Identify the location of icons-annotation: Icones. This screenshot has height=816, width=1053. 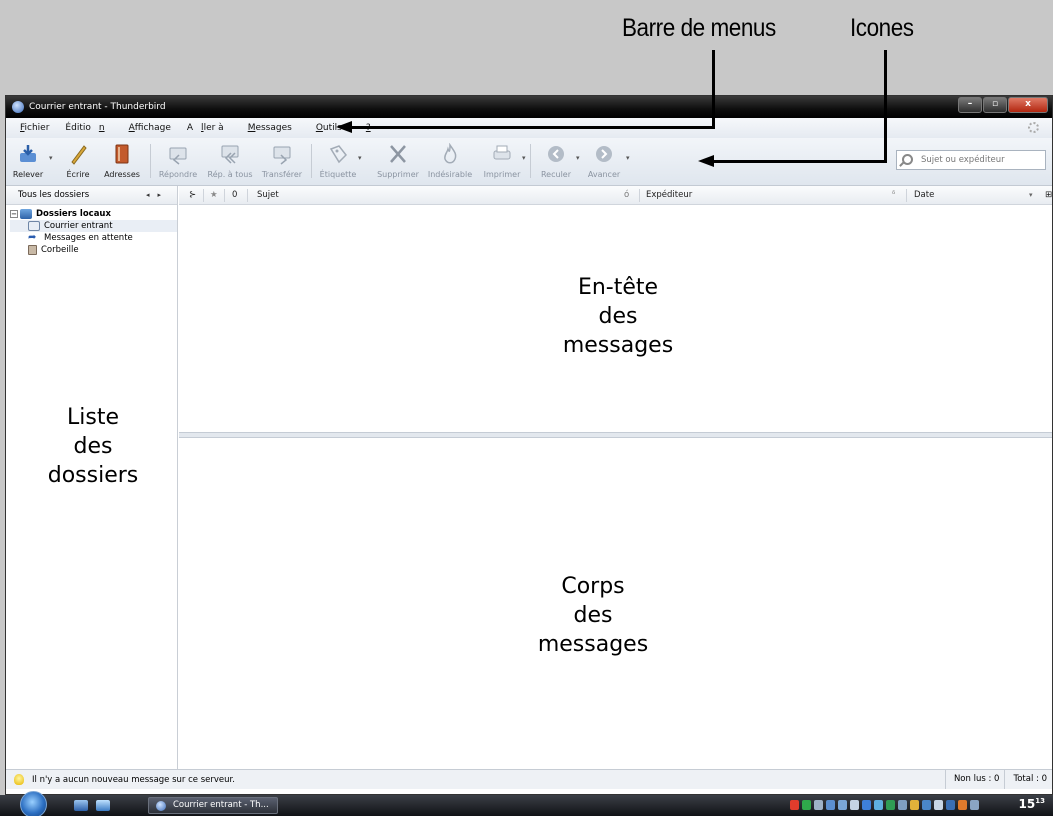
(882, 28).